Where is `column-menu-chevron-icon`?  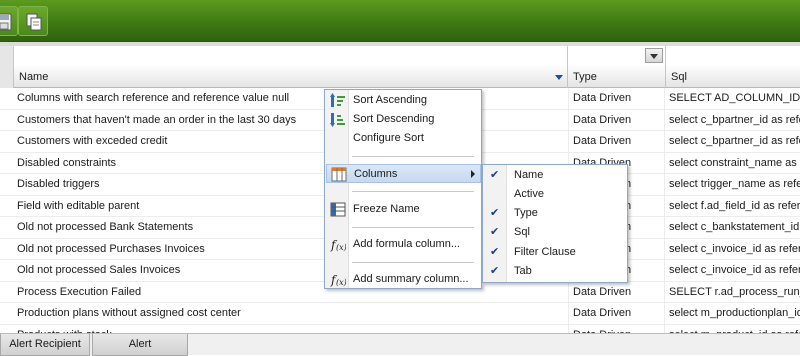
column-menu-chevron-icon is located at coordinates (559, 77).